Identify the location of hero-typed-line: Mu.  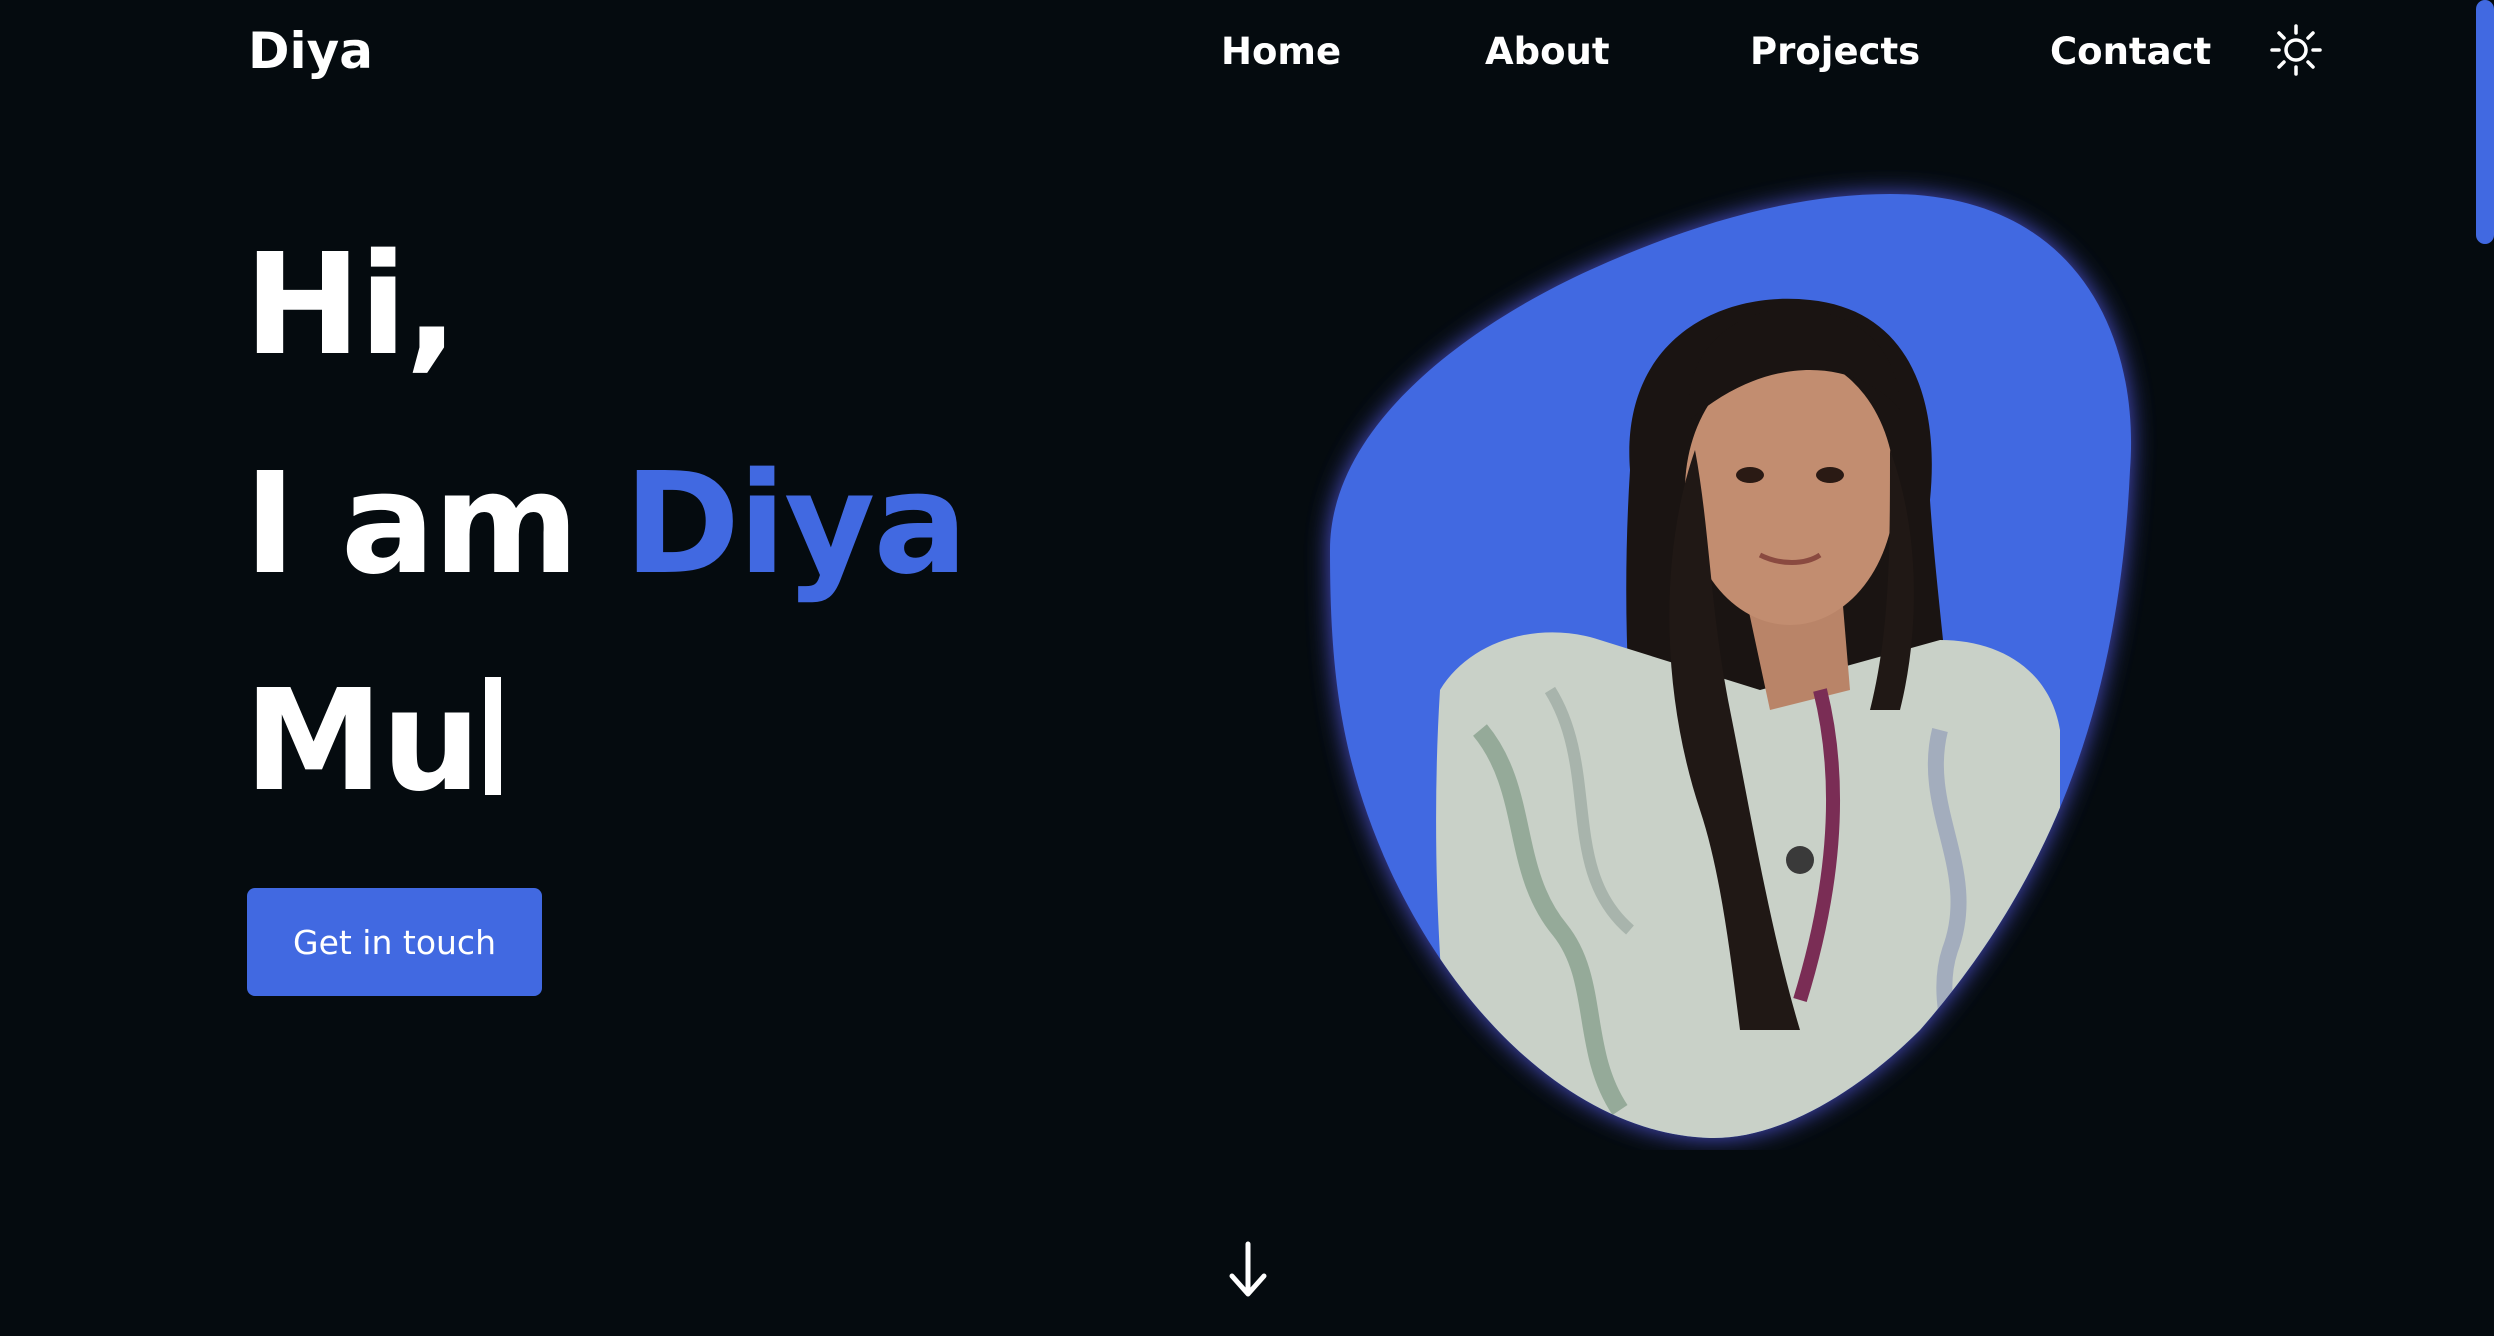
(372, 742).